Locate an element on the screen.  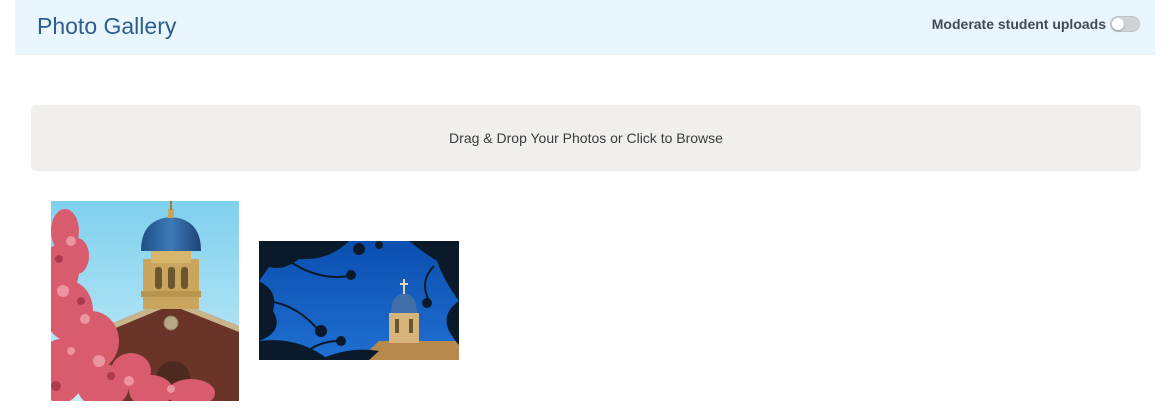
gallery-header: Photo Gallery Moderate student uploads is located at coordinates (585, 27).